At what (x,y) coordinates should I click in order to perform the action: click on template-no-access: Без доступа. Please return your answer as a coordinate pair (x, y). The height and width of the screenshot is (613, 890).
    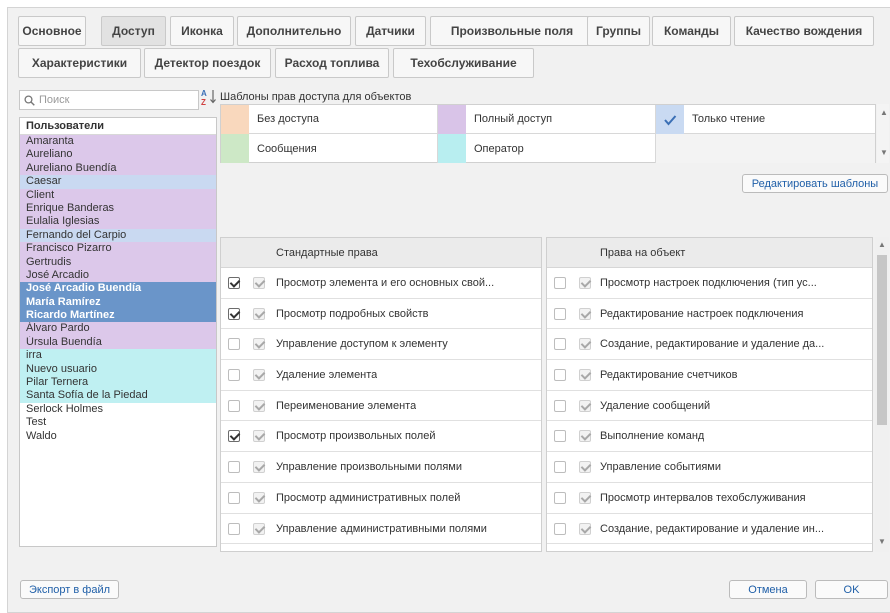
    Looking at the image, I should click on (329, 119).